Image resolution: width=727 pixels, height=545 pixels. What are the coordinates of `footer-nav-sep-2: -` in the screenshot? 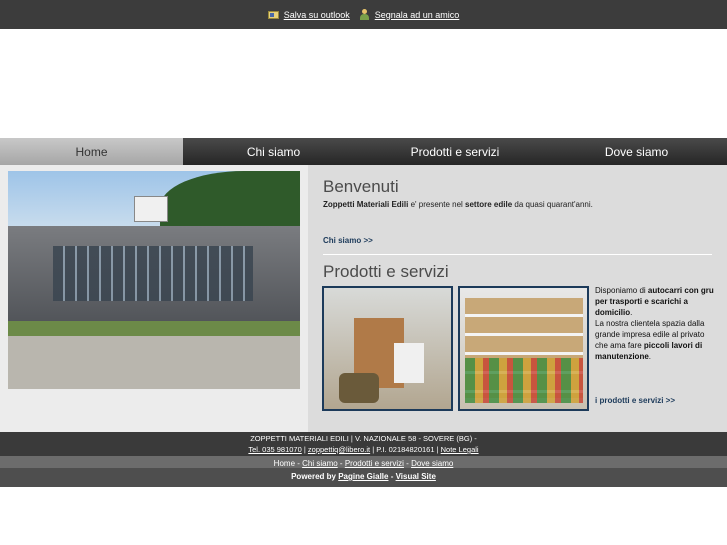 It's located at (341, 463).